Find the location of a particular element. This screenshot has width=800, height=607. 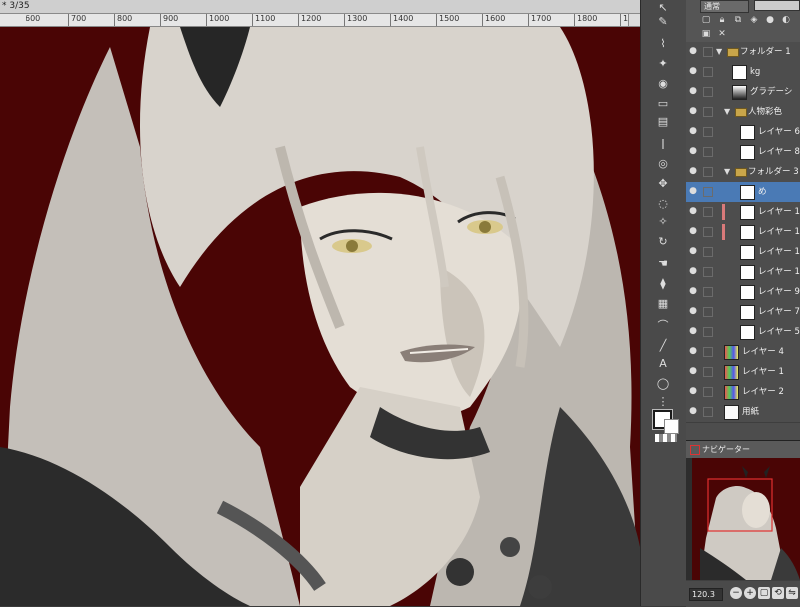

airbrush-icon: ✦ is located at coordinates (663, 64).